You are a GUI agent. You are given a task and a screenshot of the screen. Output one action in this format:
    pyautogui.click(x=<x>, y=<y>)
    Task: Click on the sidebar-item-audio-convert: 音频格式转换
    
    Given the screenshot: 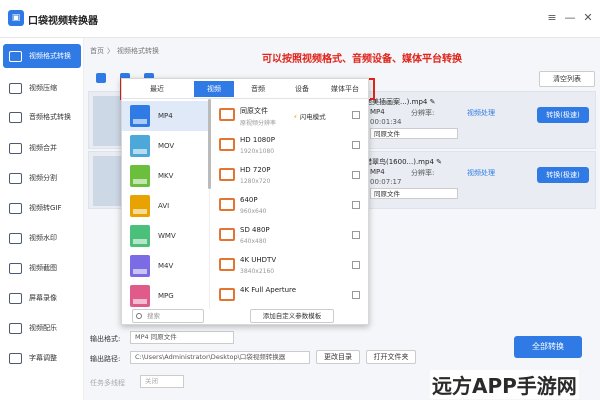 What is the action you would take?
    pyautogui.click(x=42, y=117)
    